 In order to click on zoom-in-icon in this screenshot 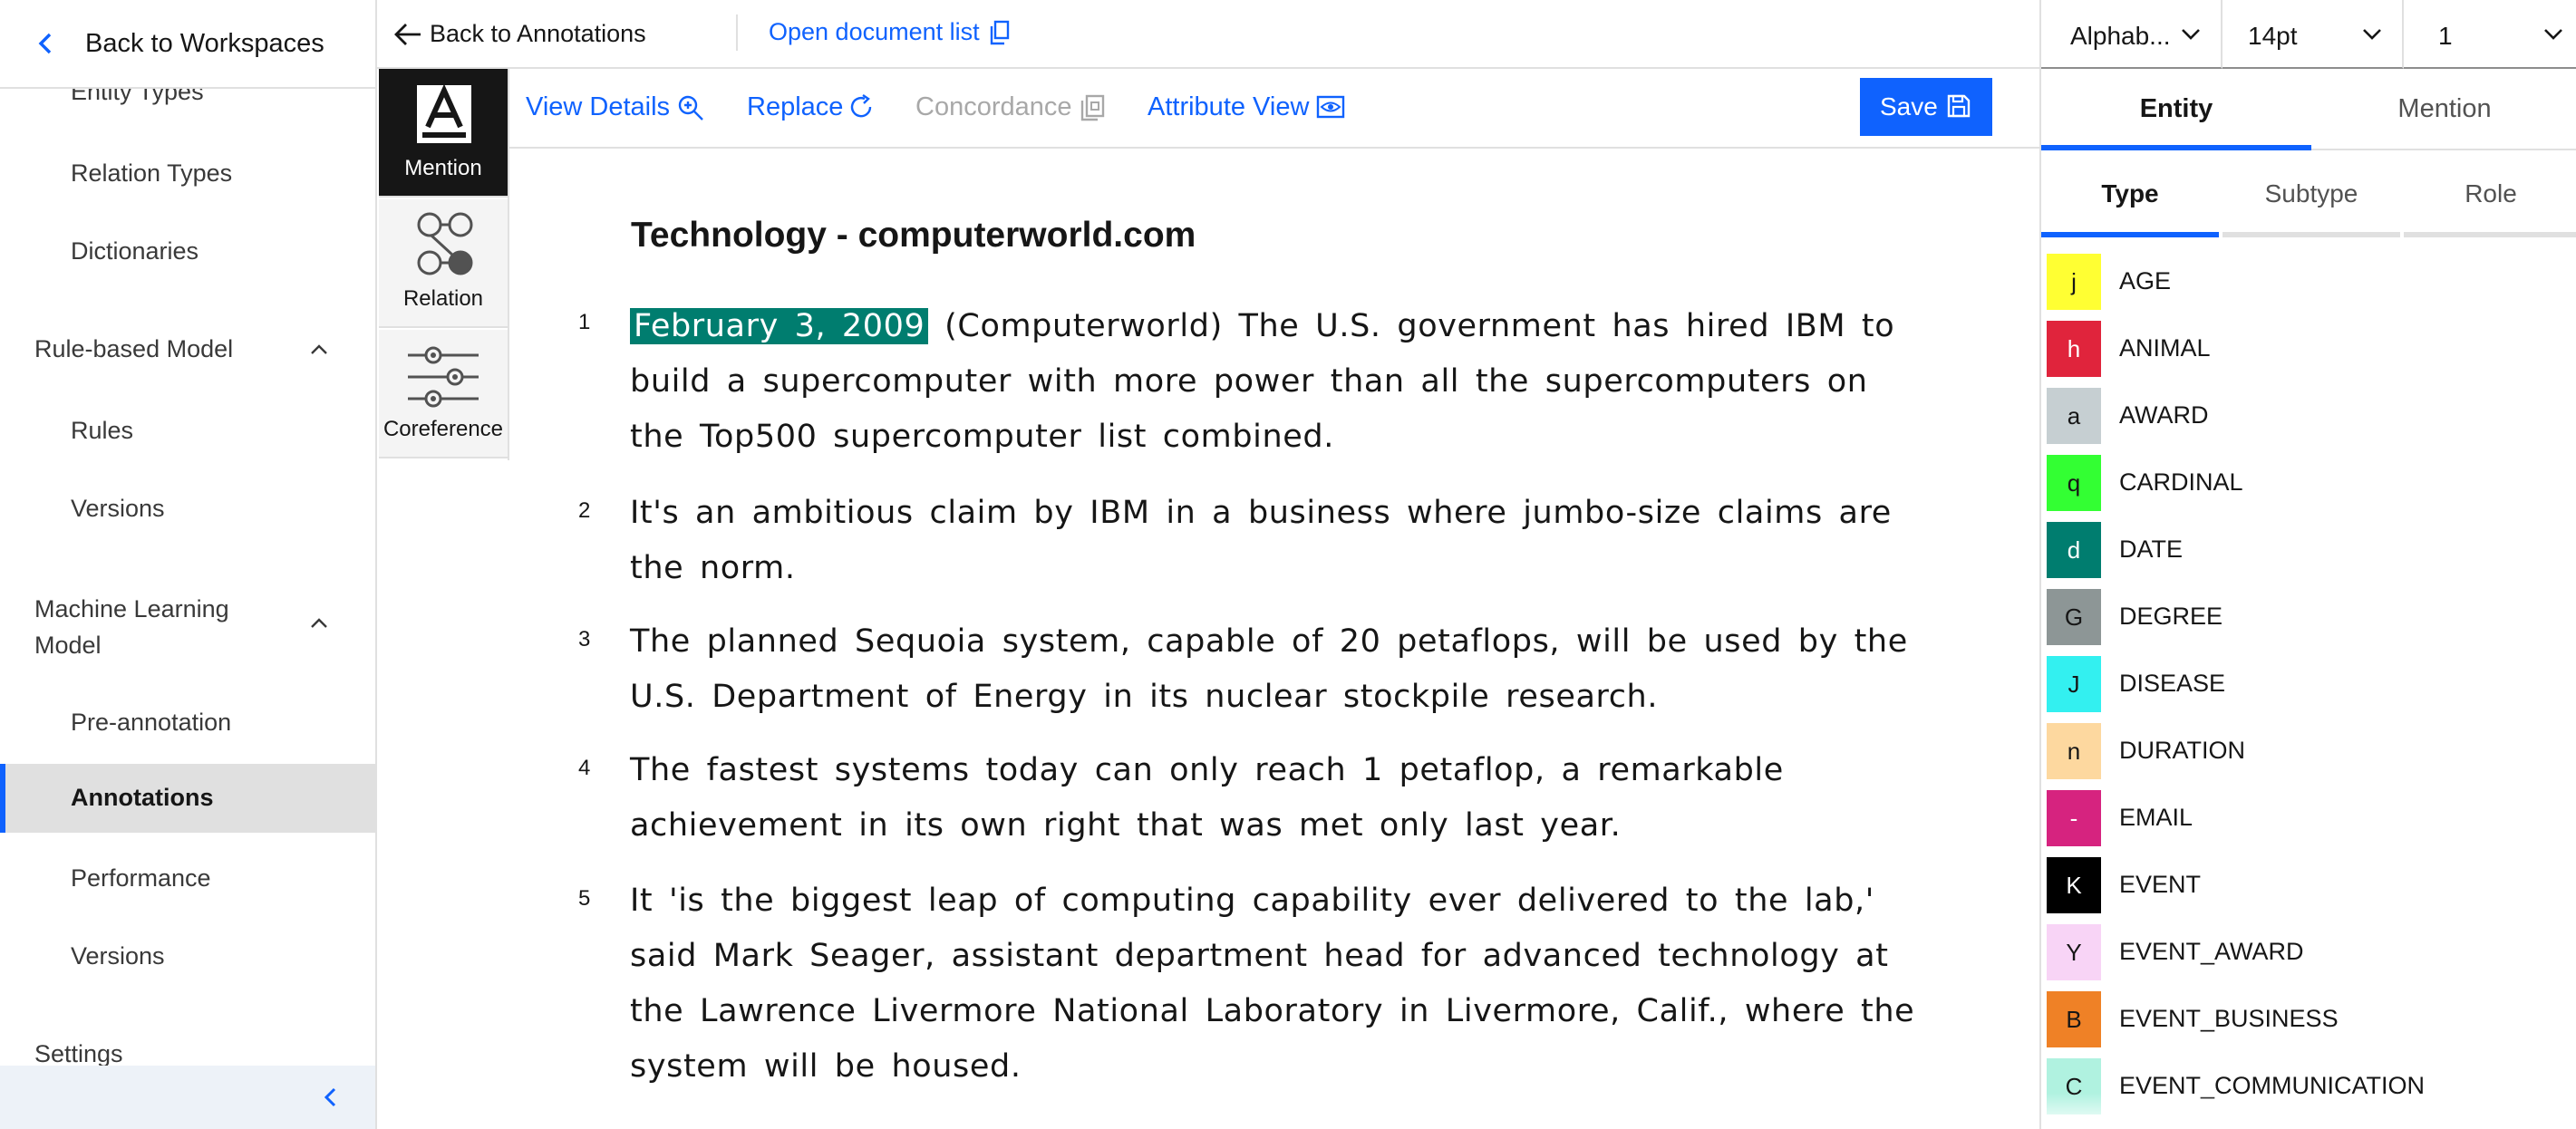, I will do `click(690, 108)`.